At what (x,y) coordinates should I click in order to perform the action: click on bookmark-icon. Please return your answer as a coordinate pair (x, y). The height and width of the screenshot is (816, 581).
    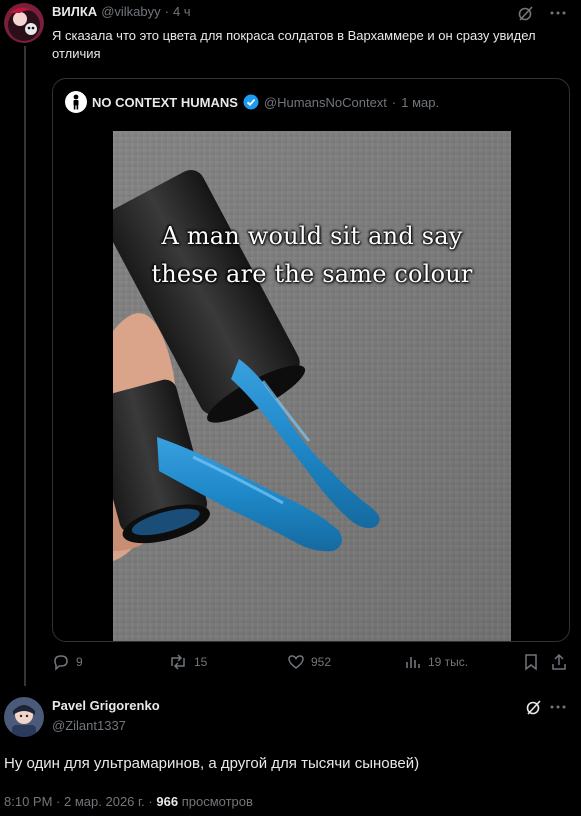
    Looking at the image, I should click on (531, 662).